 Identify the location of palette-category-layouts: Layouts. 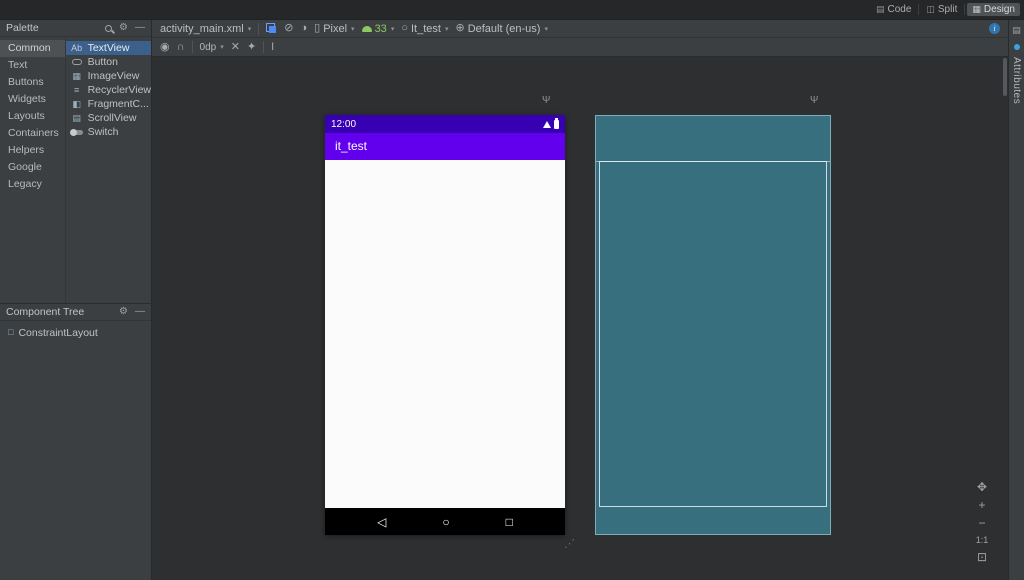
(32, 116).